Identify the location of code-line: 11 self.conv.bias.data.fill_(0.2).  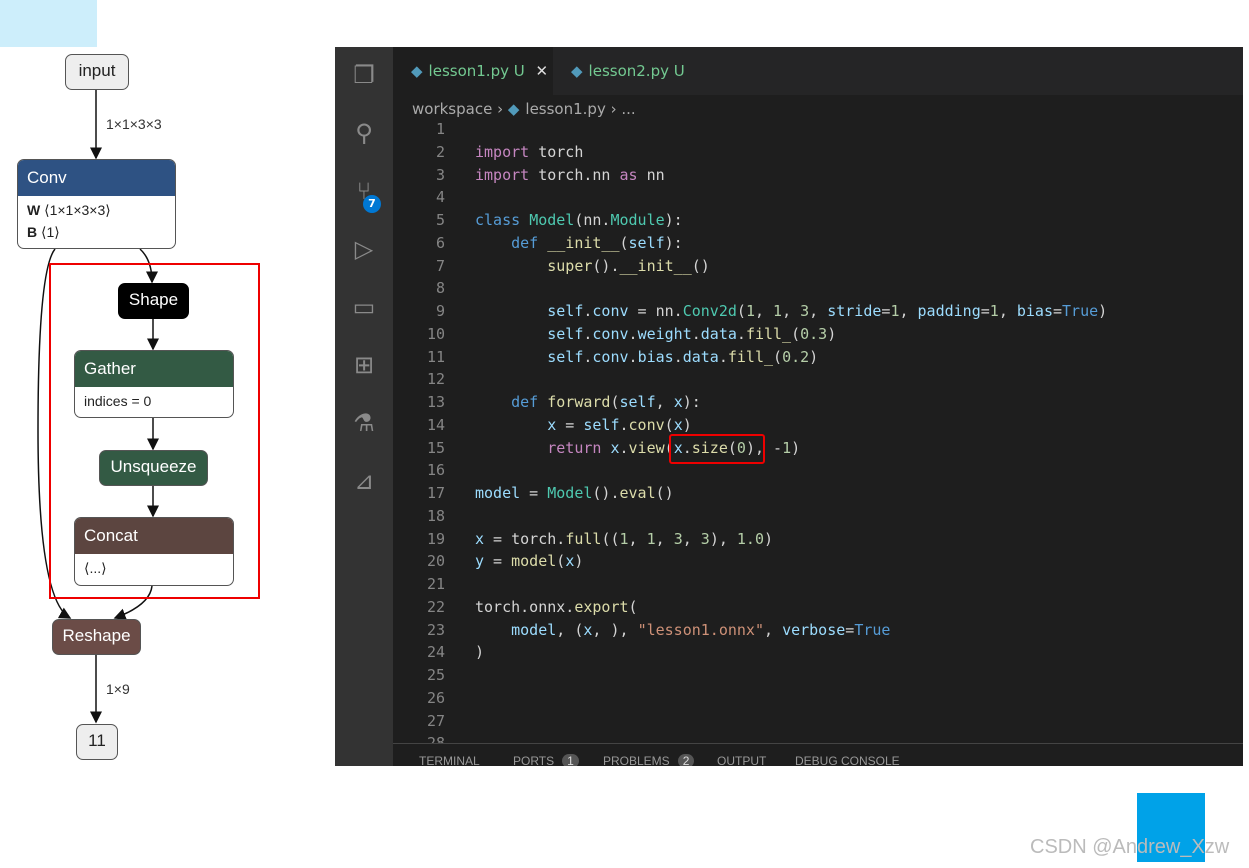
(789, 357).